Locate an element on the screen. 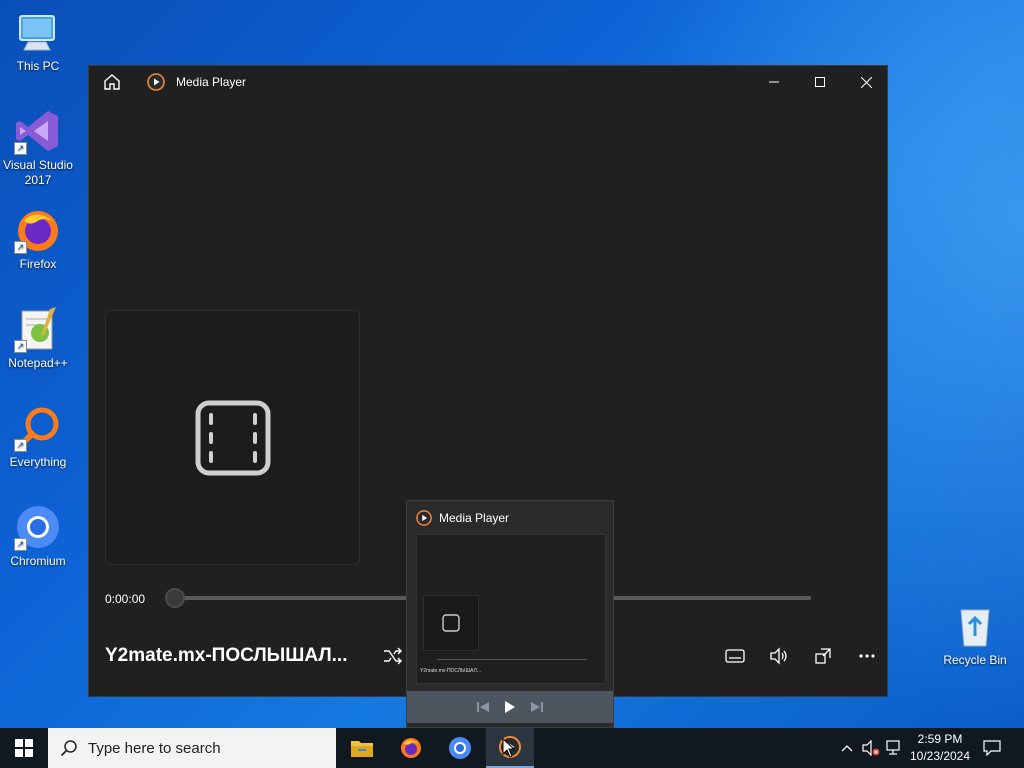 The height and width of the screenshot is (768, 1024). desktop-icon-label: Notepad++ is located at coordinates (38, 363).